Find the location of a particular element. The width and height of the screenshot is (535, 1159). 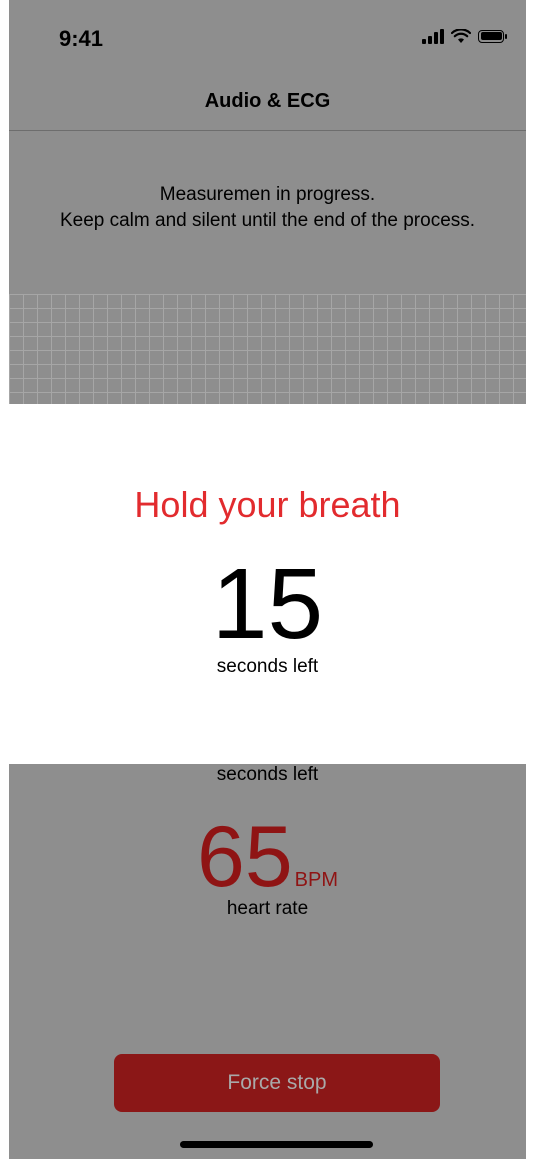

force-stop-button: Force stop is located at coordinates (277, 1083).